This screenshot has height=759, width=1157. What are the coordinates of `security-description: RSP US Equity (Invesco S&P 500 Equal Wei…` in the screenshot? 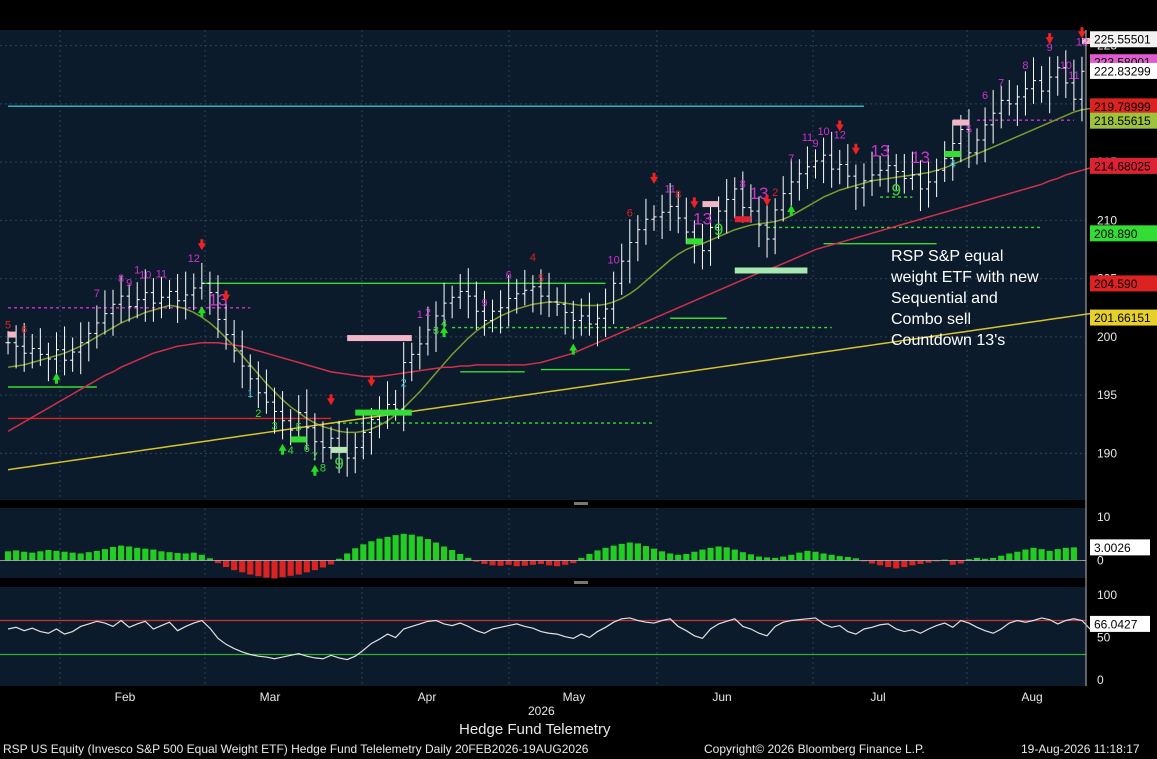 It's located at (296, 749).